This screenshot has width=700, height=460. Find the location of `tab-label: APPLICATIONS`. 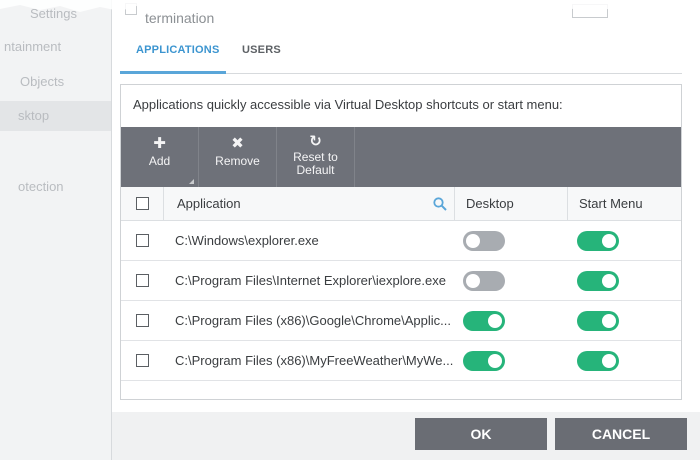

tab-label: APPLICATIONS is located at coordinates (178, 50).